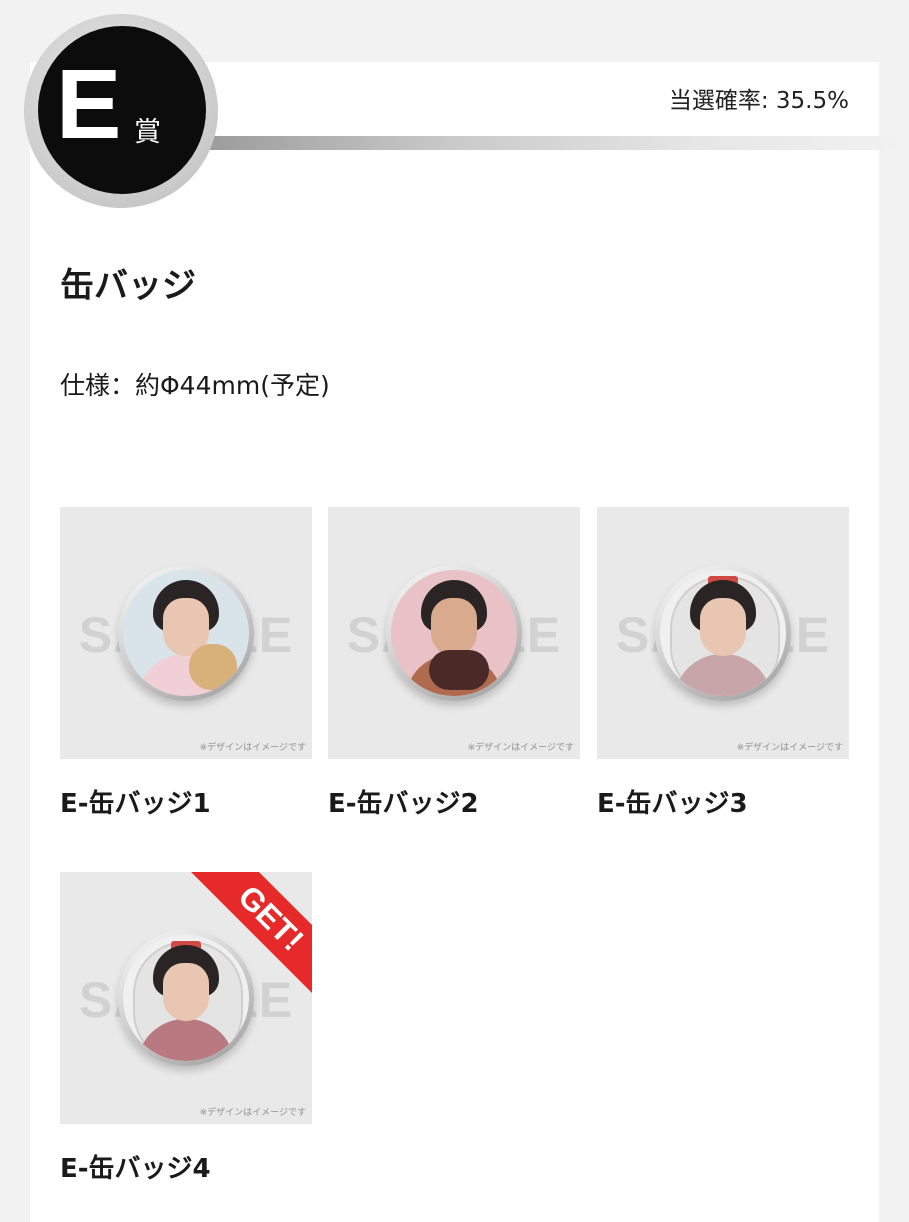  I want to click on photo-dog, so click(213, 667).